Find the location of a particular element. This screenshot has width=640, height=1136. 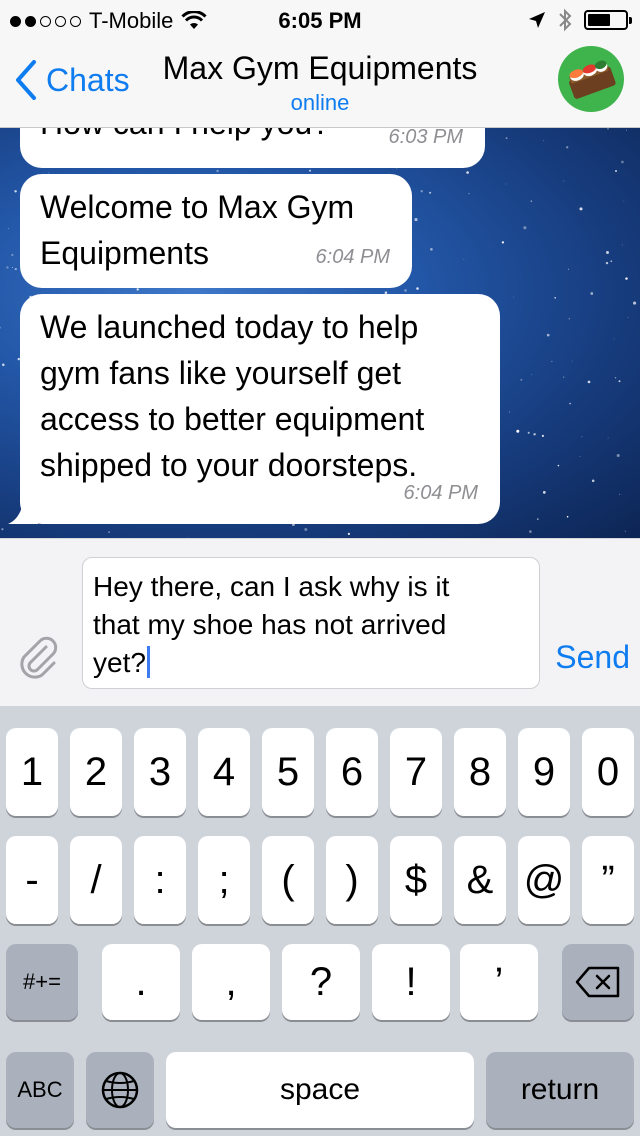

key: 1 is located at coordinates (32, 772).